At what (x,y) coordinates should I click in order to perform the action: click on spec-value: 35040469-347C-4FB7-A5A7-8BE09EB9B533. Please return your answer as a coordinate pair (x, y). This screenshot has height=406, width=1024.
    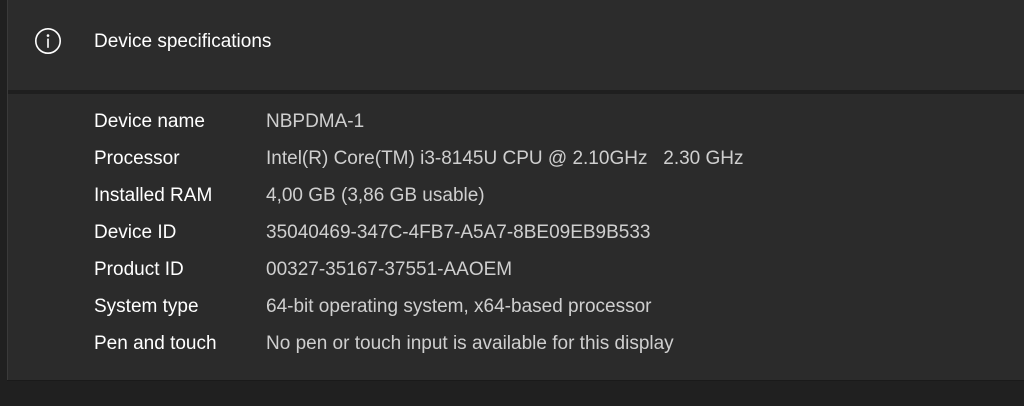
    Looking at the image, I should click on (458, 232).